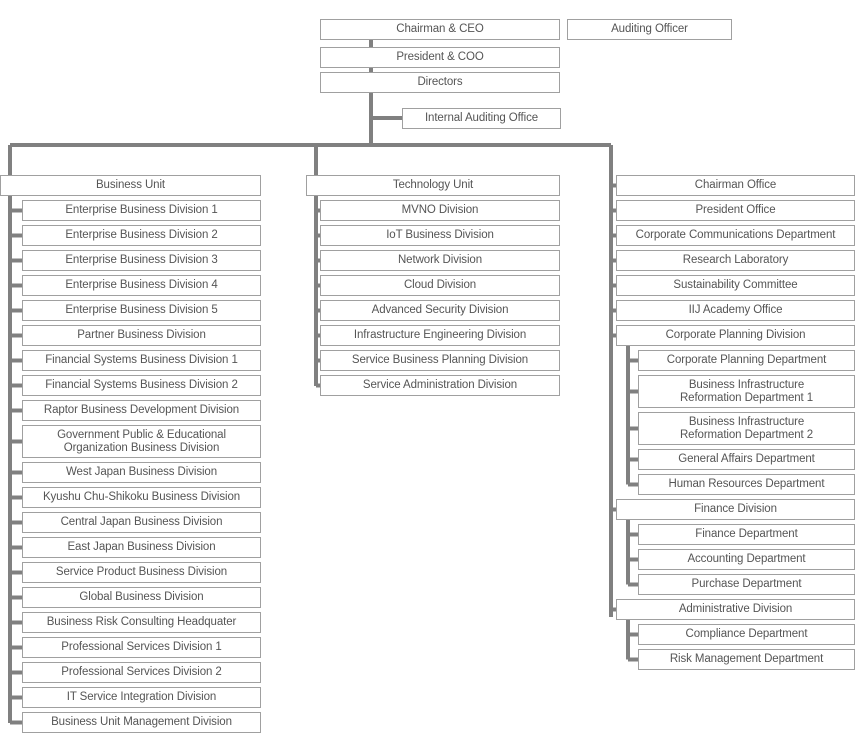  What do you see at coordinates (141, 335) in the screenshot?
I see `box-partner-business-division: Partner Business Division` at bounding box center [141, 335].